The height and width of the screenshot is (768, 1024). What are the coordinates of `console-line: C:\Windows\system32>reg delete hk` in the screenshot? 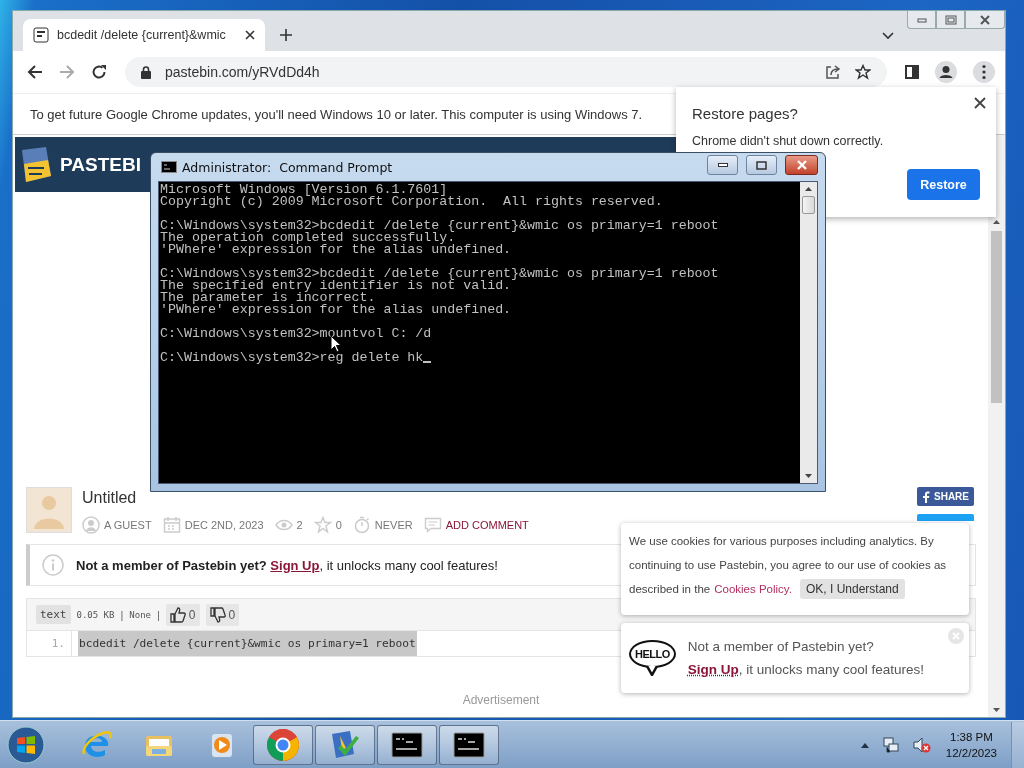 It's located at (292, 358).